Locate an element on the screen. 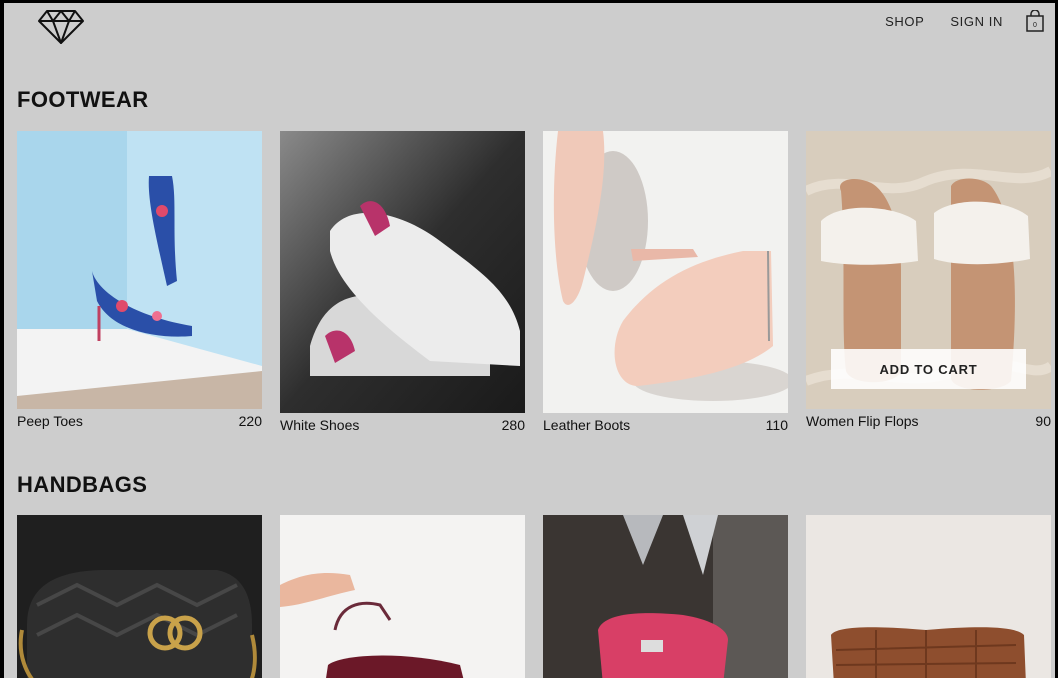 The width and height of the screenshot is (1058, 678). cart-count: 0 is located at coordinates (1035, 25).